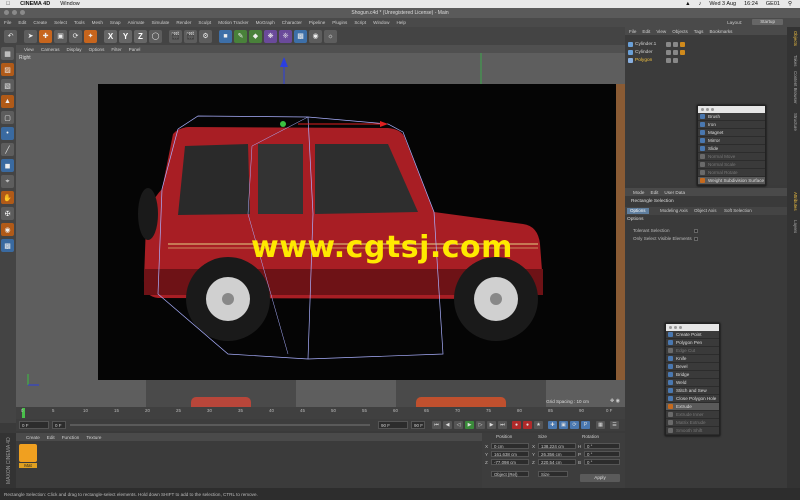 The image size is (800, 500). What do you see at coordinates (720, 31) in the screenshot?
I see `obj-menu-bookmarks: Bookmarks` at bounding box center [720, 31].